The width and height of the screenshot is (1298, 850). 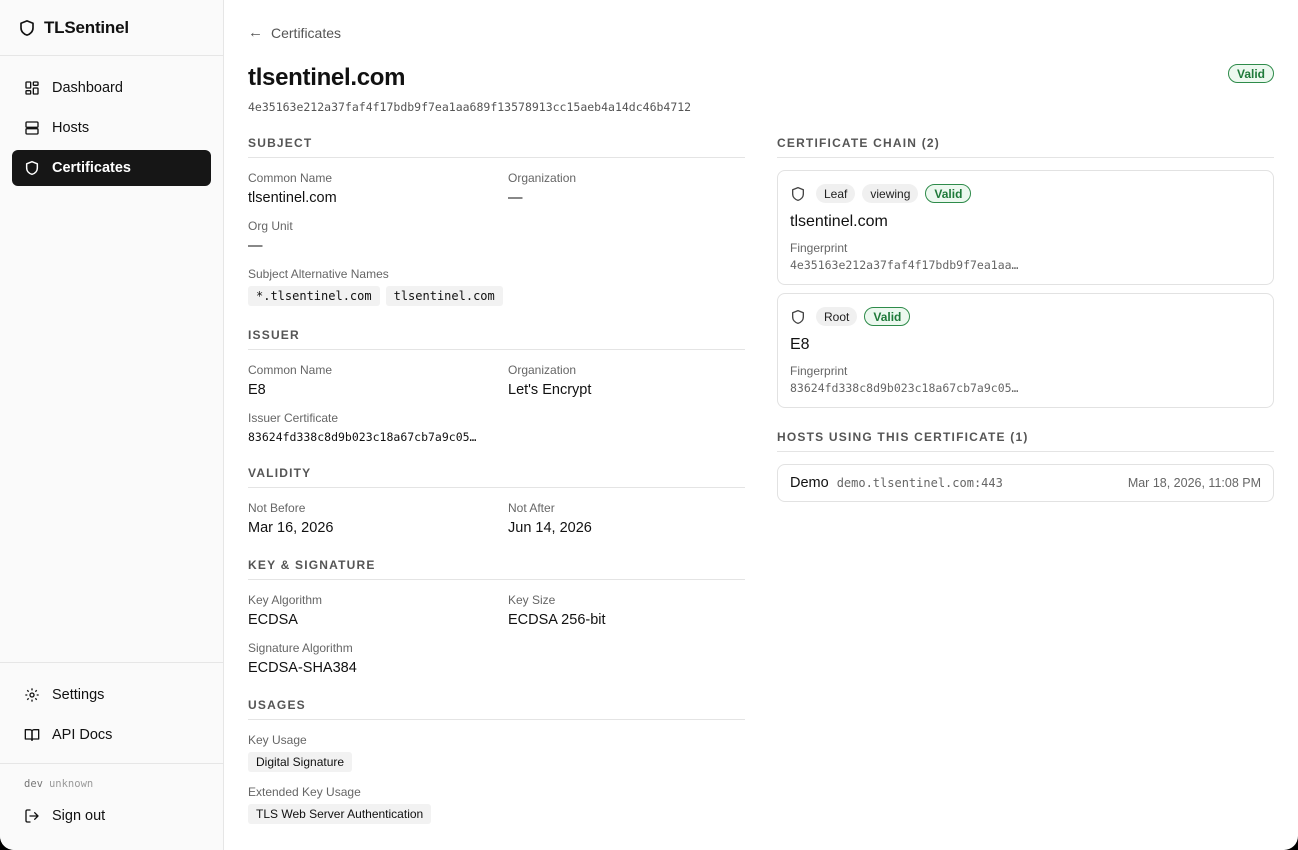 I want to click on sidebar-item-certificates: Certificates, so click(x=111, y=168).